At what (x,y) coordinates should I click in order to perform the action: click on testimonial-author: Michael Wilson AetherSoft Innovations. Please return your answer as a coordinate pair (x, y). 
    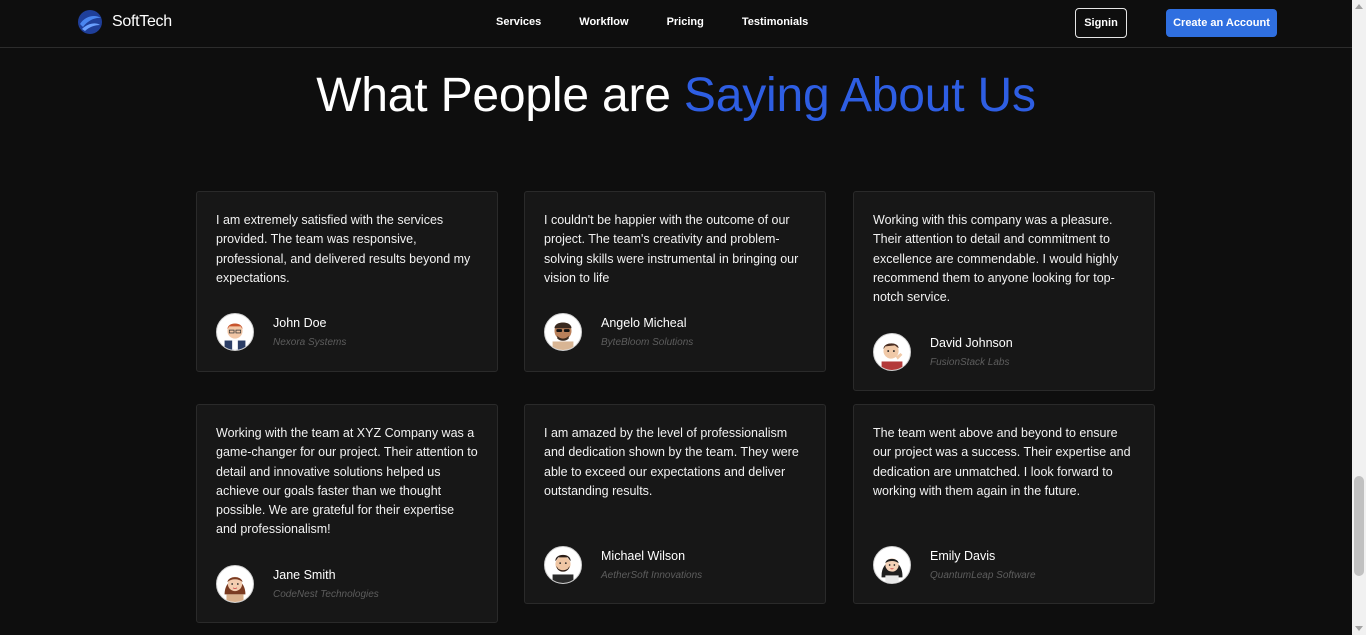
    Looking at the image, I should click on (623, 565).